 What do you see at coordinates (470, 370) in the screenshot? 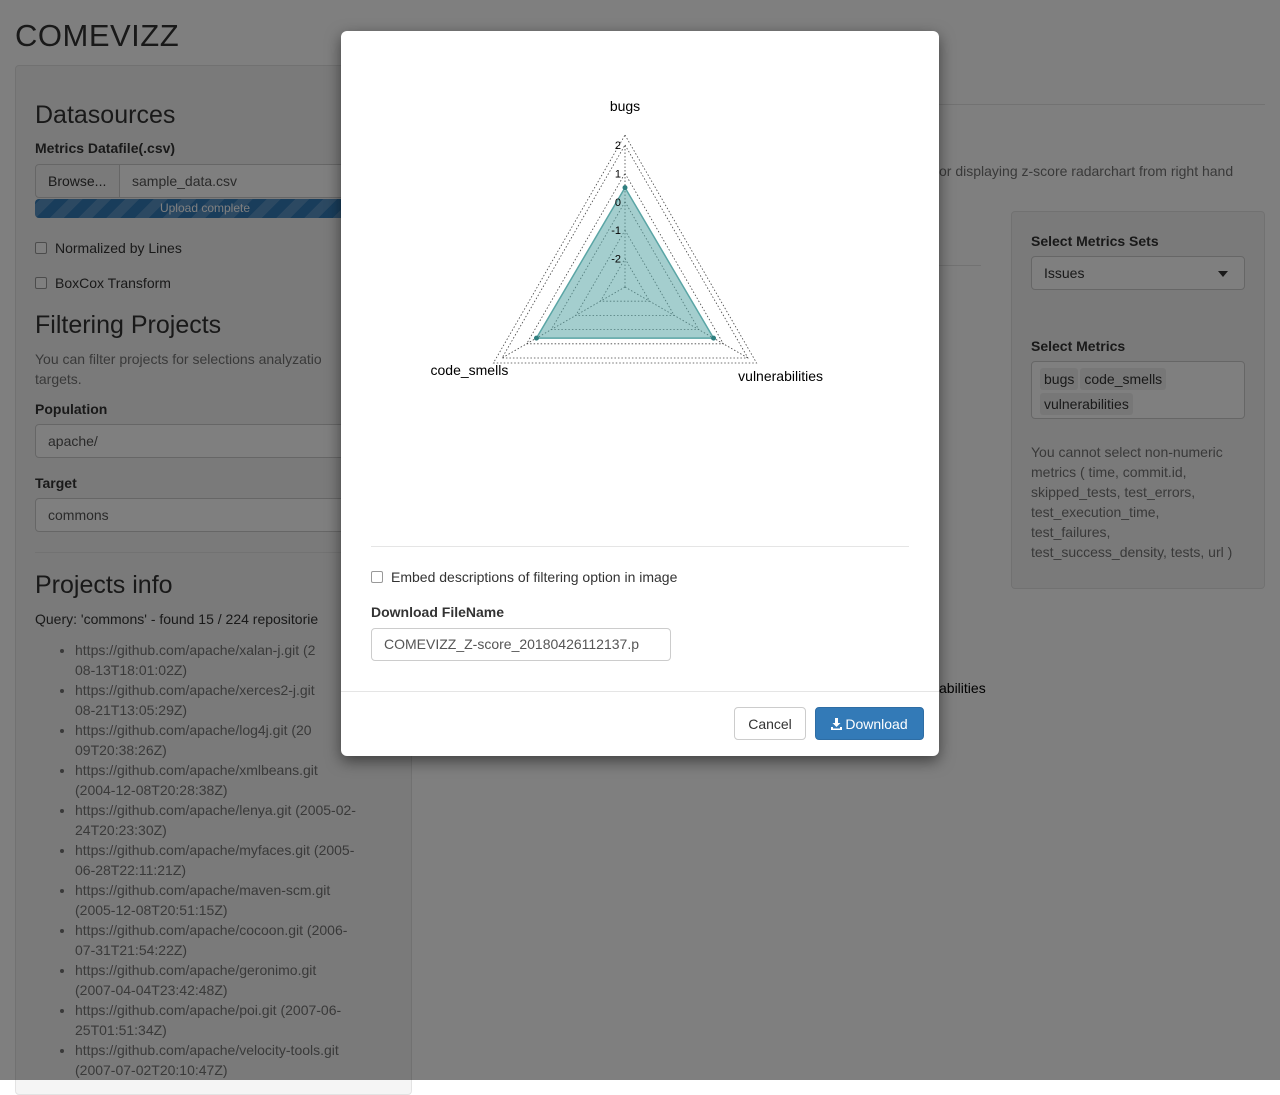
I see `radar-axis-label: code_smells` at bounding box center [470, 370].